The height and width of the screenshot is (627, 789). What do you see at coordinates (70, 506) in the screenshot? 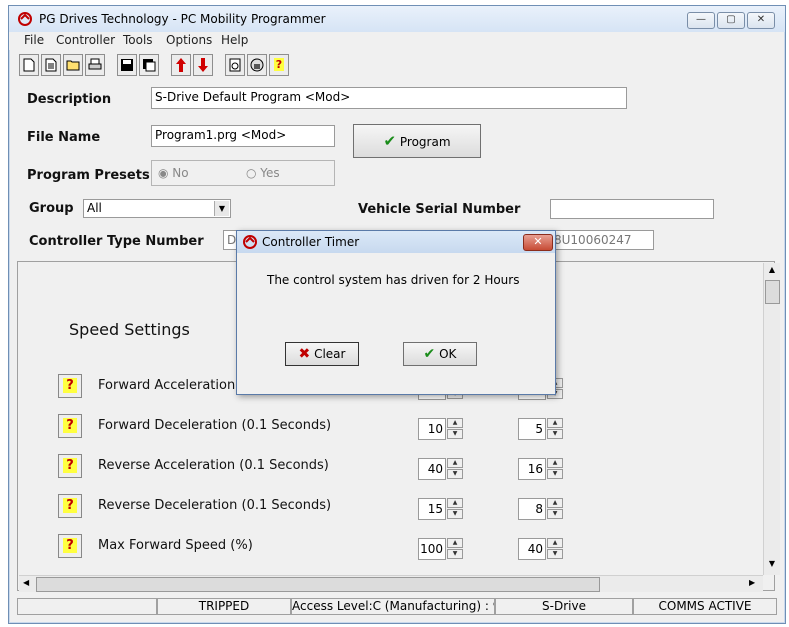
I see `help-button-reverse-decel: ?` at bounding box center [70, 506].